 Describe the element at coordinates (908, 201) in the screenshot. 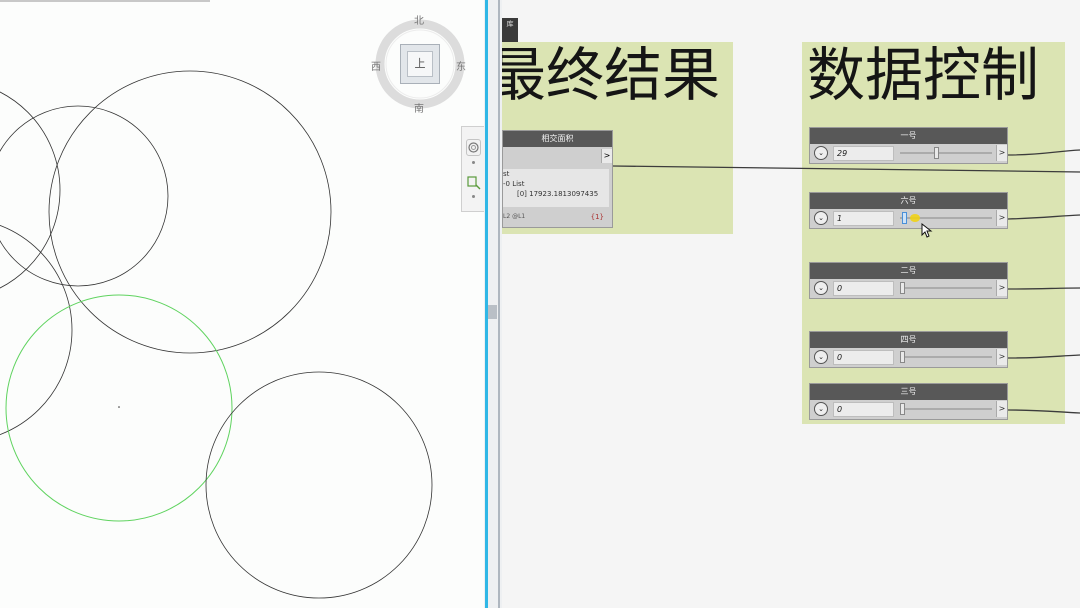

I see `slider-node-title: 六号` at that location.